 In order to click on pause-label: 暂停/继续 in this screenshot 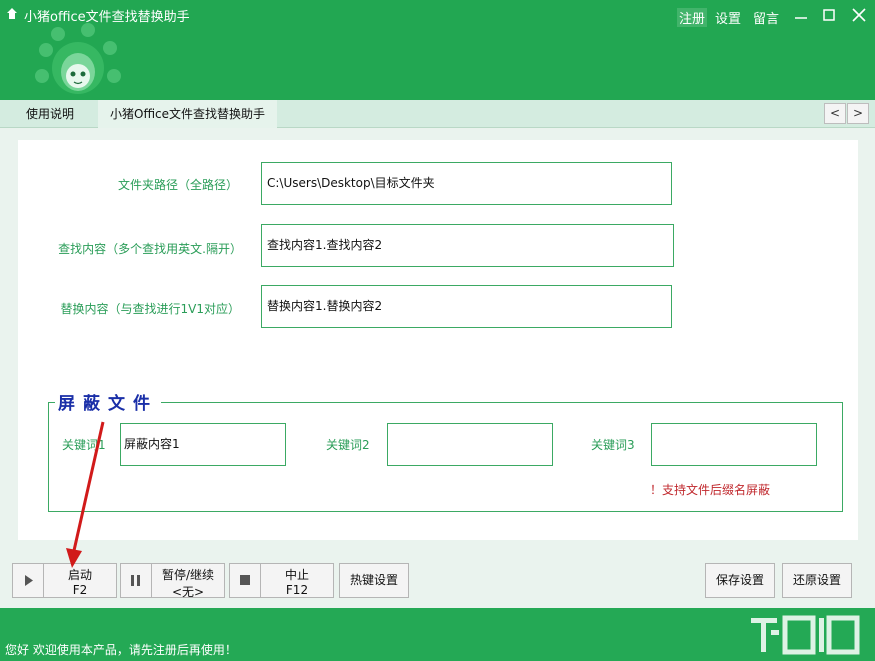, I will do `click(188, 575)`.